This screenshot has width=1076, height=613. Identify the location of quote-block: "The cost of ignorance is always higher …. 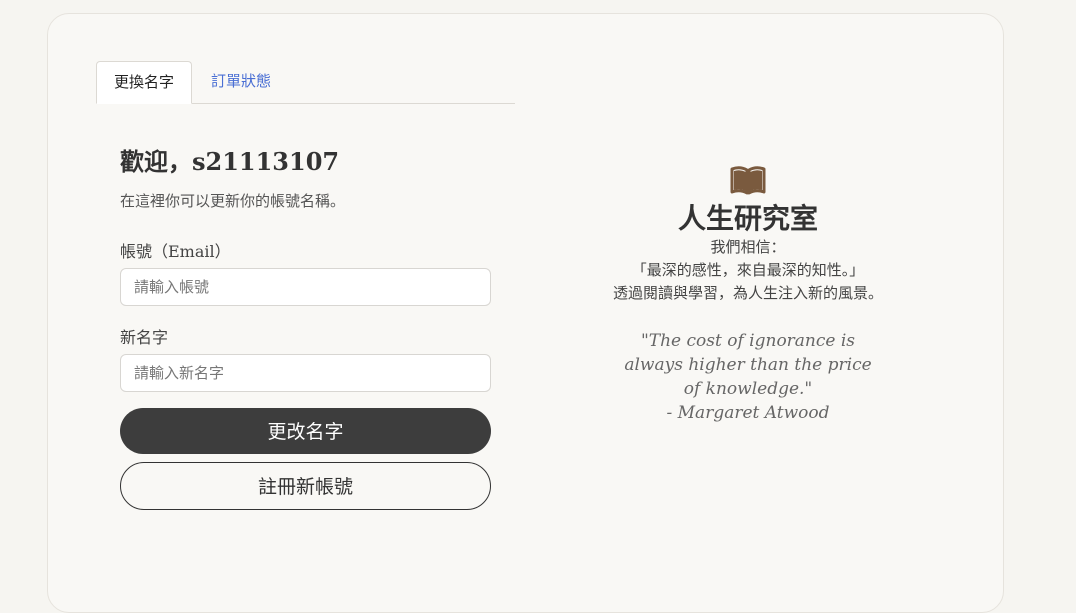
(748, 377).